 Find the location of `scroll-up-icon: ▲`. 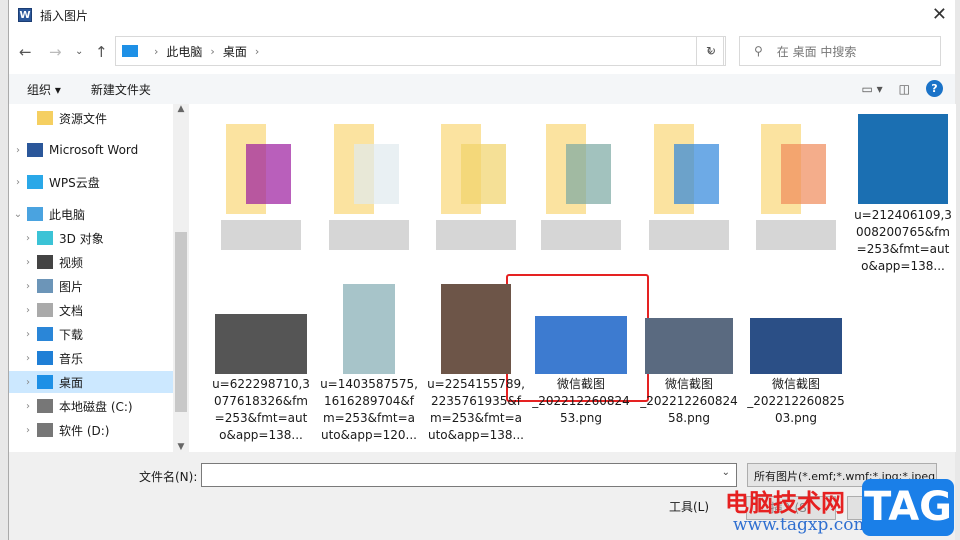

scroll-up-icon: ▲ is located at coordinates (181, 109).